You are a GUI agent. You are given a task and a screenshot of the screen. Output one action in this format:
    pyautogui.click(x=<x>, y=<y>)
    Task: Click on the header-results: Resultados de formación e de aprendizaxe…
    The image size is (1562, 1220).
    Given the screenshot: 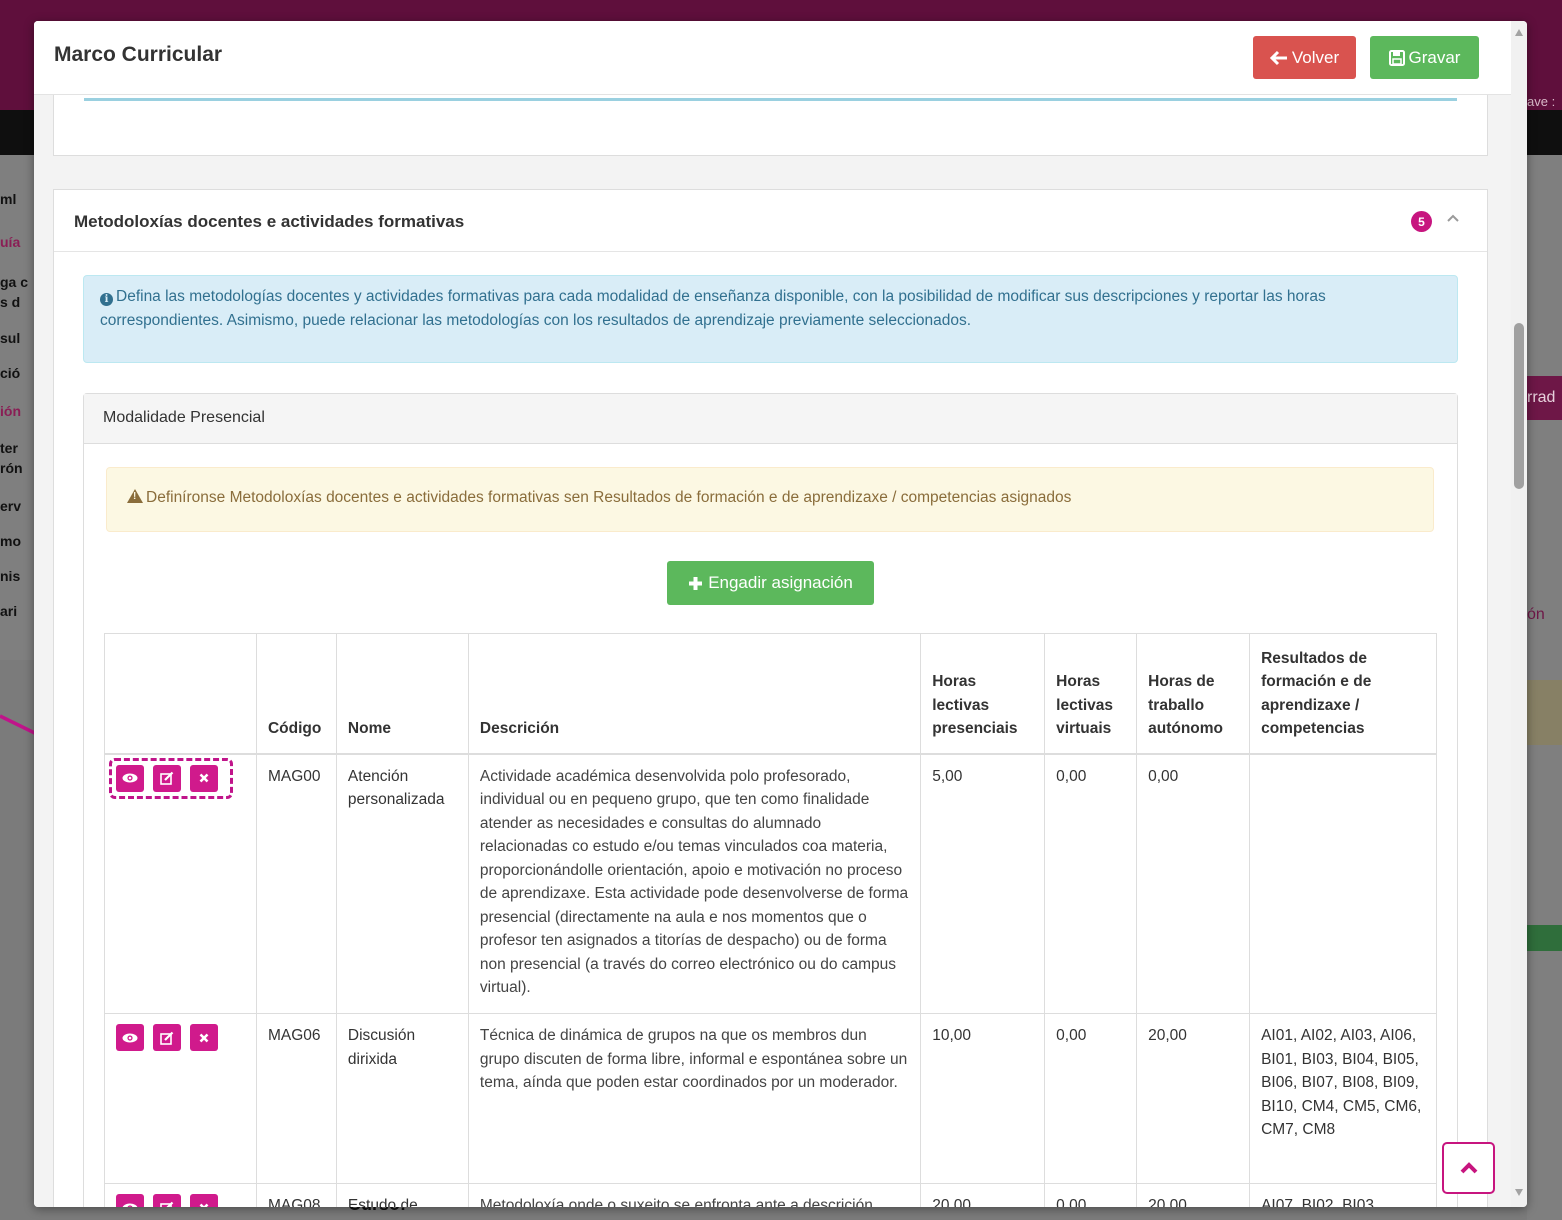 What is the action you would take?
    pyautogui.click(x=1343, y=694)
    